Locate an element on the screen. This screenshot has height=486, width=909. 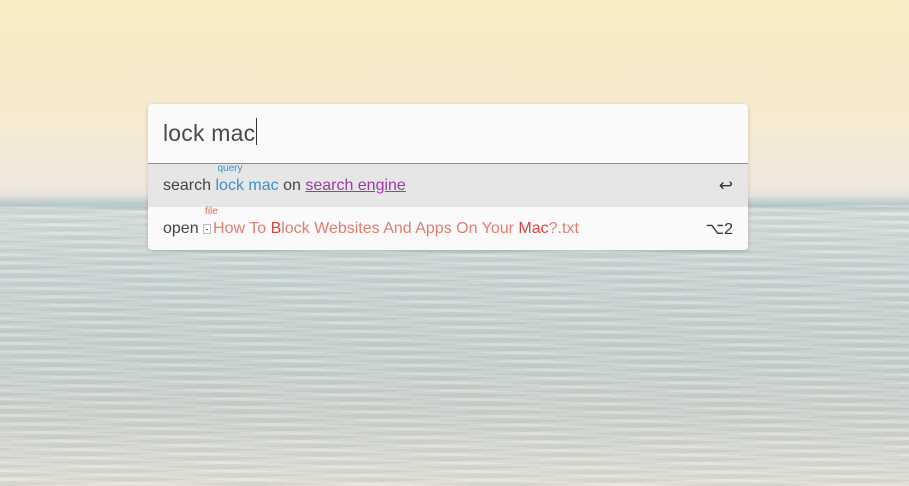
query-text: lock mac is located at coordinates (209, 133).